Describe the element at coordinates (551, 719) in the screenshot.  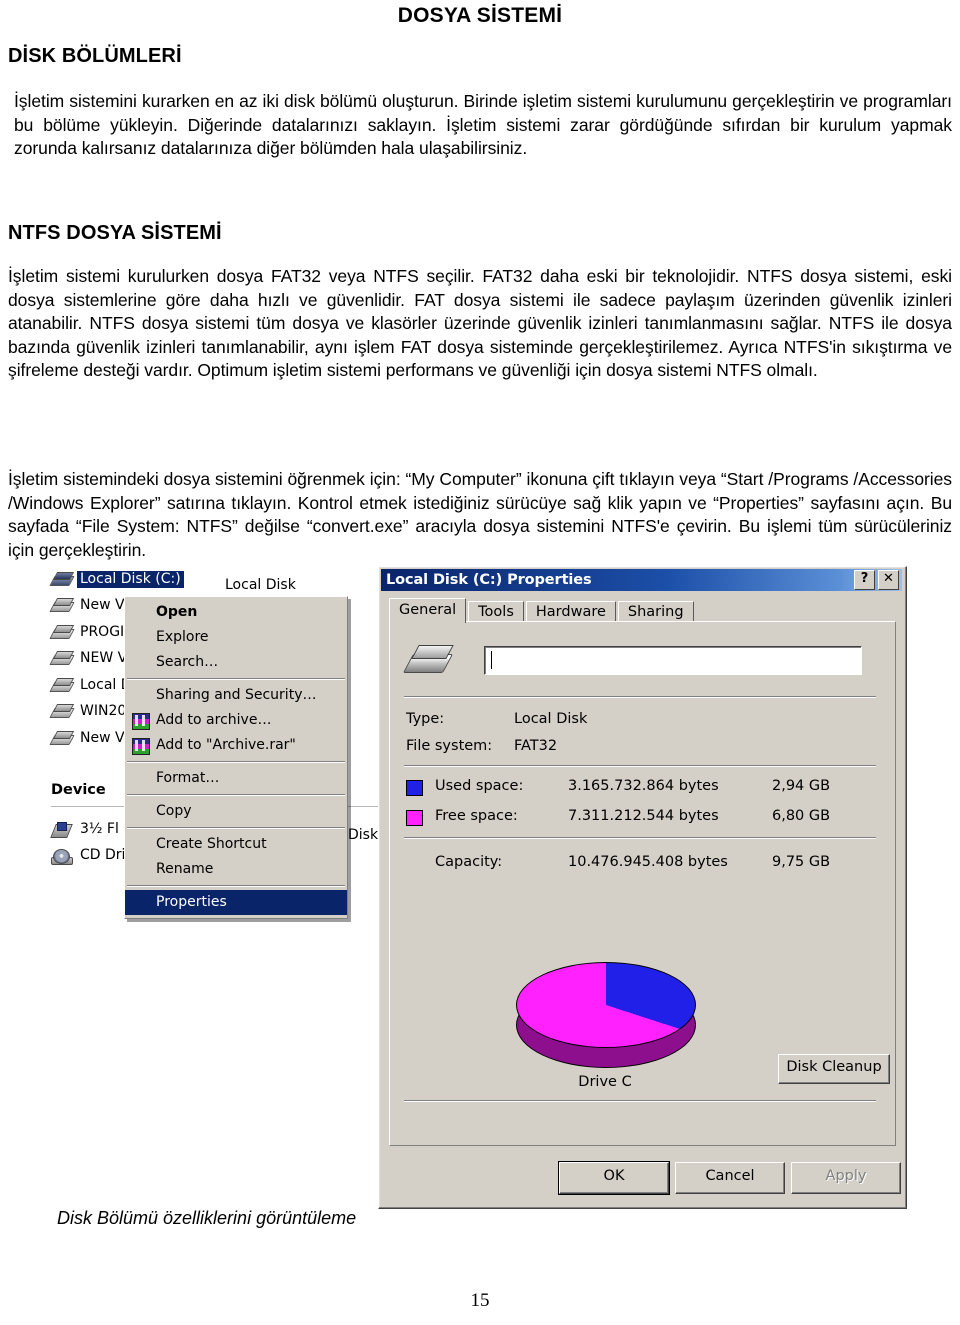
I see `type-value: Local Disk` at that location.